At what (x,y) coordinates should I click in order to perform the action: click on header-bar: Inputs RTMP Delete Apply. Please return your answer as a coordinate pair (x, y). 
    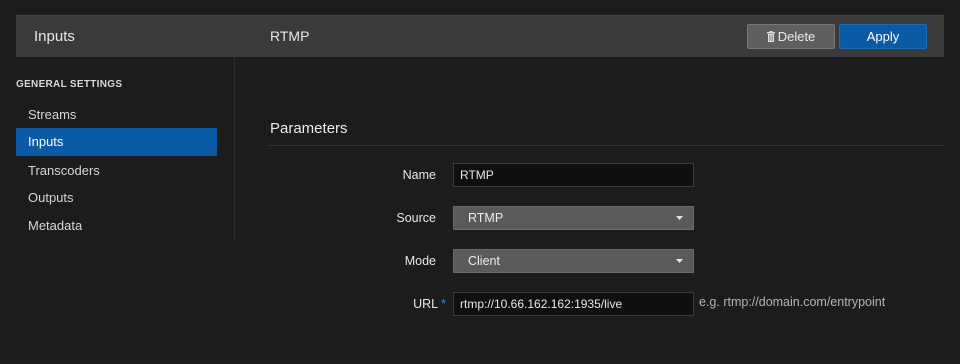
    Looking at the image, I should click on (480, 36).